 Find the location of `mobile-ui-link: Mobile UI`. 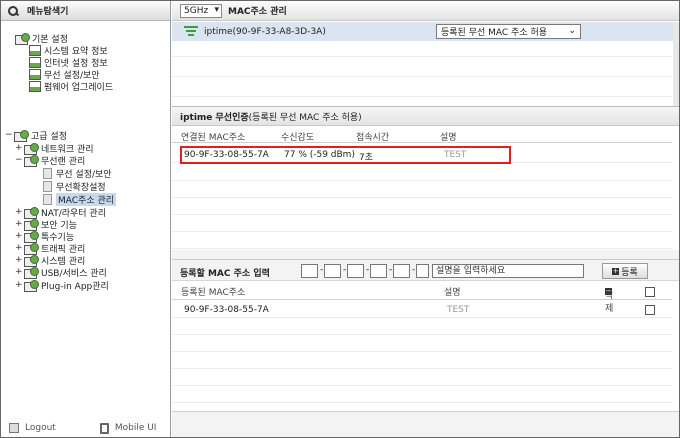

mobile-ui-link: Mobile UI is located at coordinates (127, 428).